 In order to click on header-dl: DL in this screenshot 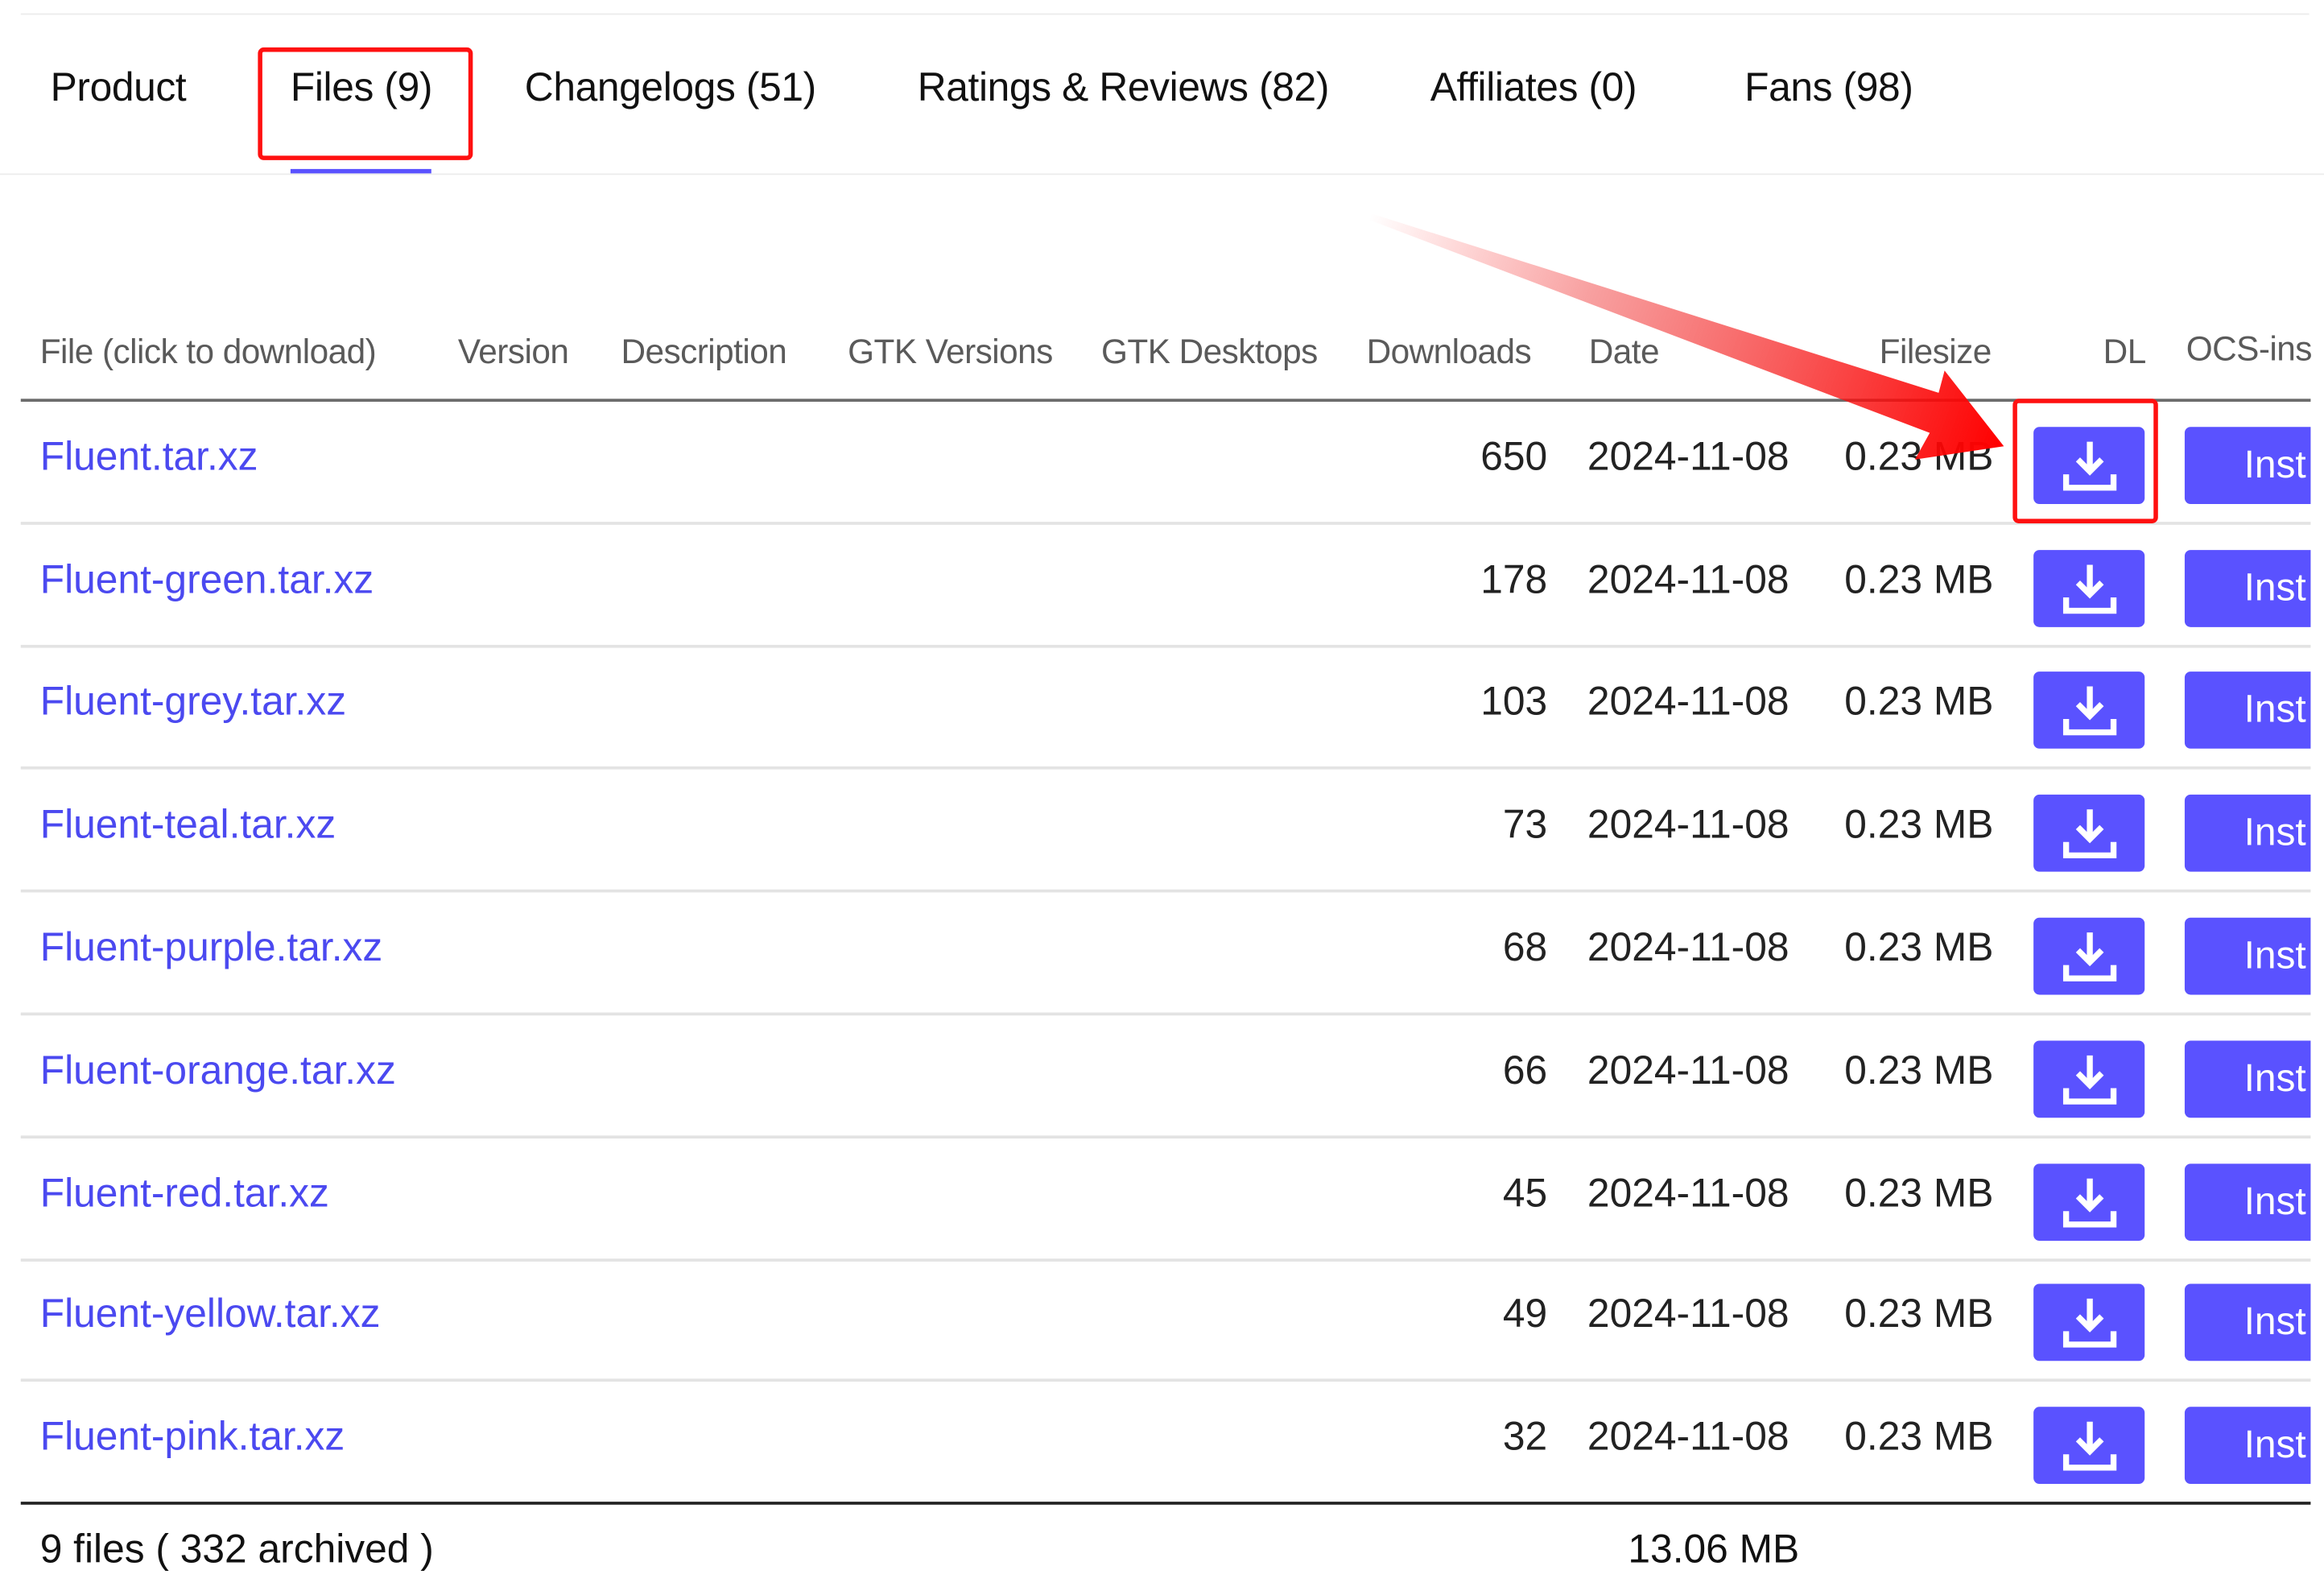, I will do `click(2125, 351)`.